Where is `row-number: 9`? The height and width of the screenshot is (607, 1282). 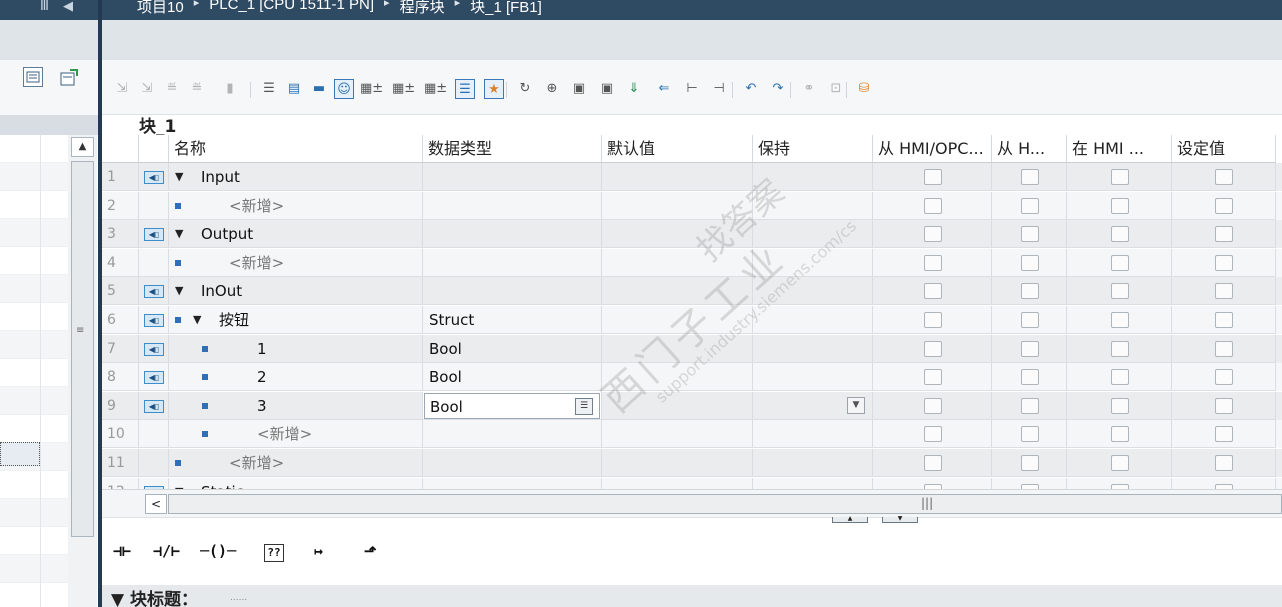 row-number: 9 is located at coordinates (120, 405).